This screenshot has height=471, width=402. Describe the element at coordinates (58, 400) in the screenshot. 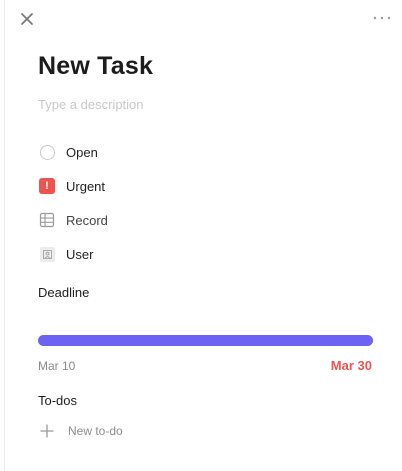

I see `todos-heading: To-dos` at that location.